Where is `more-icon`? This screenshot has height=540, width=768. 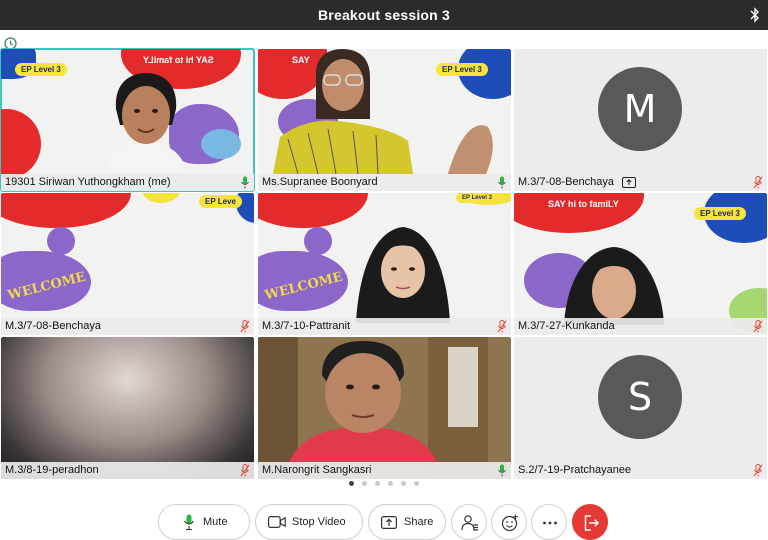 more-icon is located at coordinates (550, 523).